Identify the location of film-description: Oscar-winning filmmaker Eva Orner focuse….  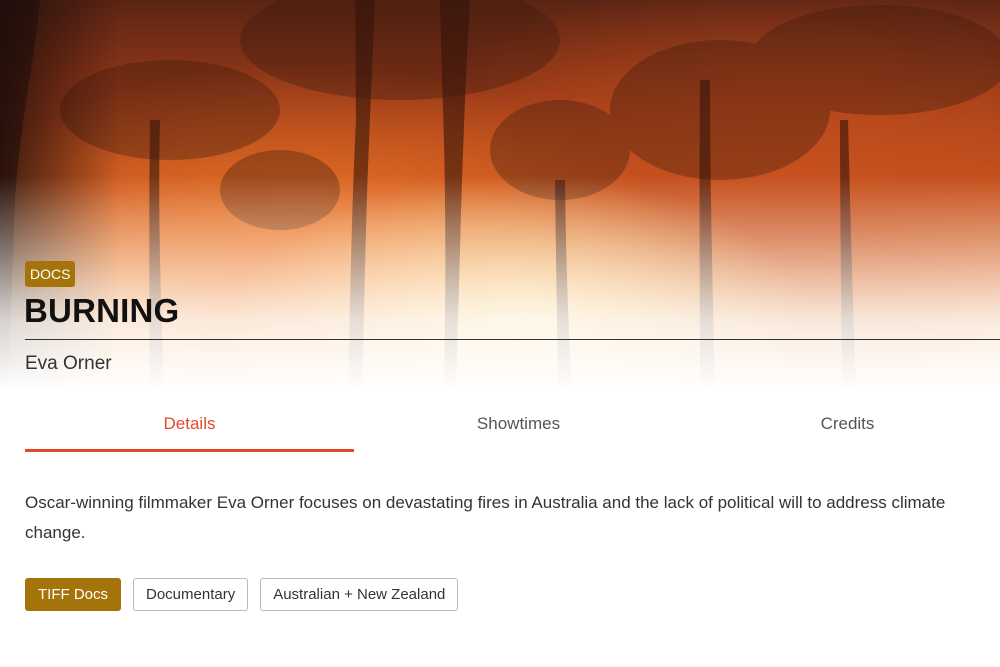
(485, 517).